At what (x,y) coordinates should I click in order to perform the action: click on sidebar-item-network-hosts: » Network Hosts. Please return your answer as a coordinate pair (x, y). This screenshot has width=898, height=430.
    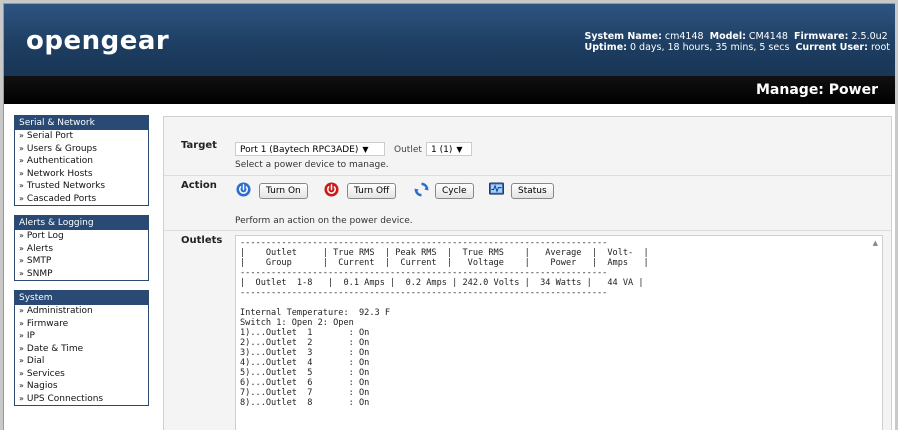
    Looking at the image, I should click on (81, 174).